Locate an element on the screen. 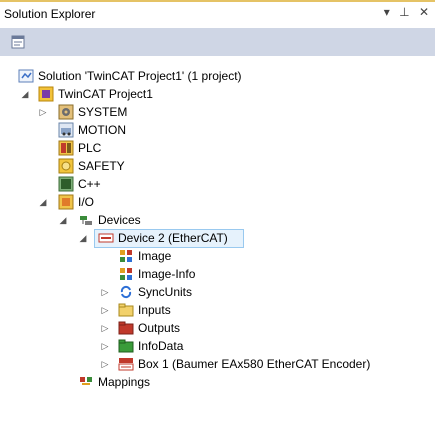 The width and height of the screenshot is (435, 443). tree-row-image: Image is located at coordinates (217, 256).